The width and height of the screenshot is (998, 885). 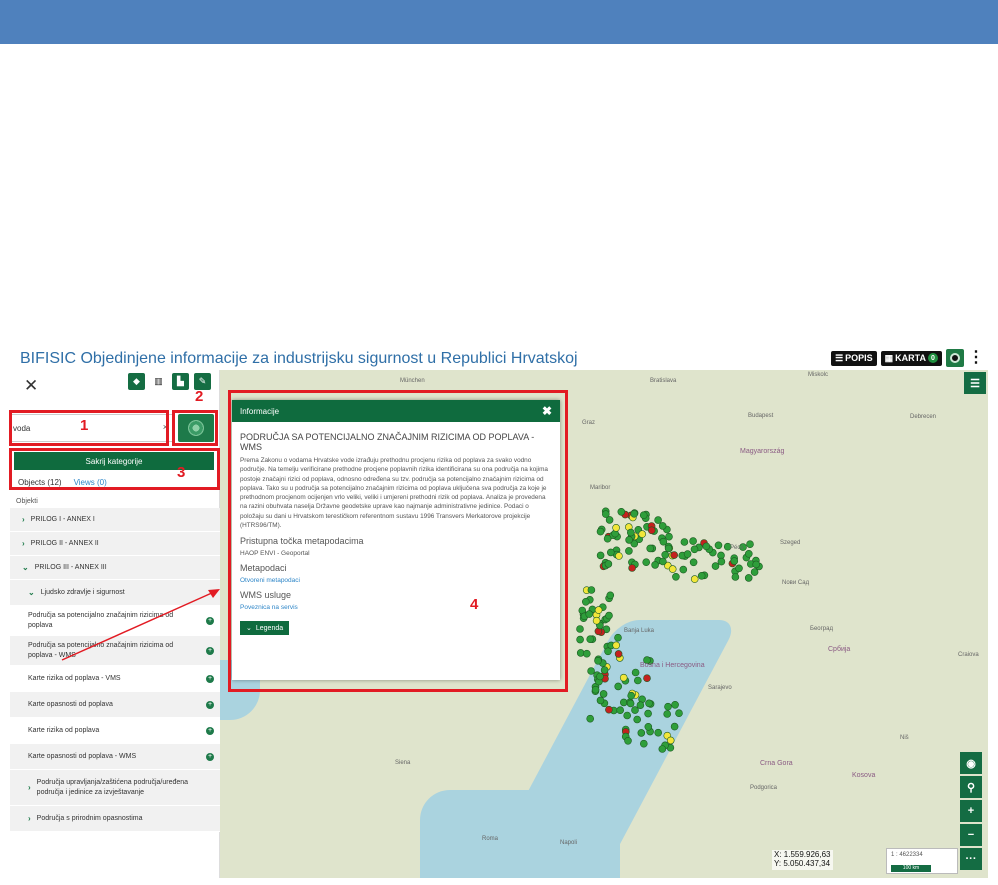 What do you see at coordinates (971, 787) in the screenshot?
I see `marker-icon: ⚲` at bounding box center [971, 787].